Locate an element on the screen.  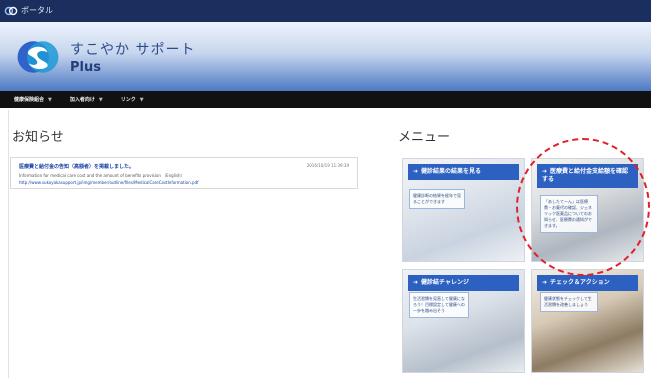
portal-logo-icon is located at coordinates (11, 11).